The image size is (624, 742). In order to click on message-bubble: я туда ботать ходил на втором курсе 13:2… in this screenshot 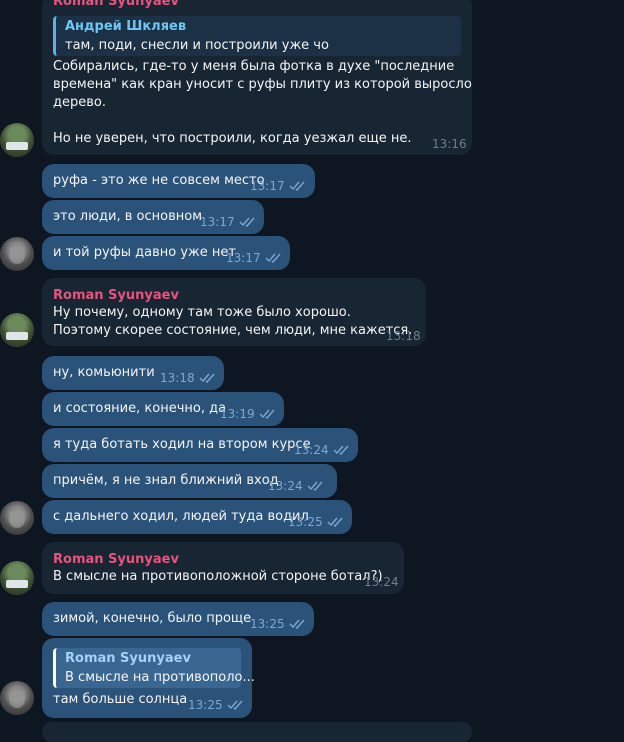, I will do `click(200, 445)`.